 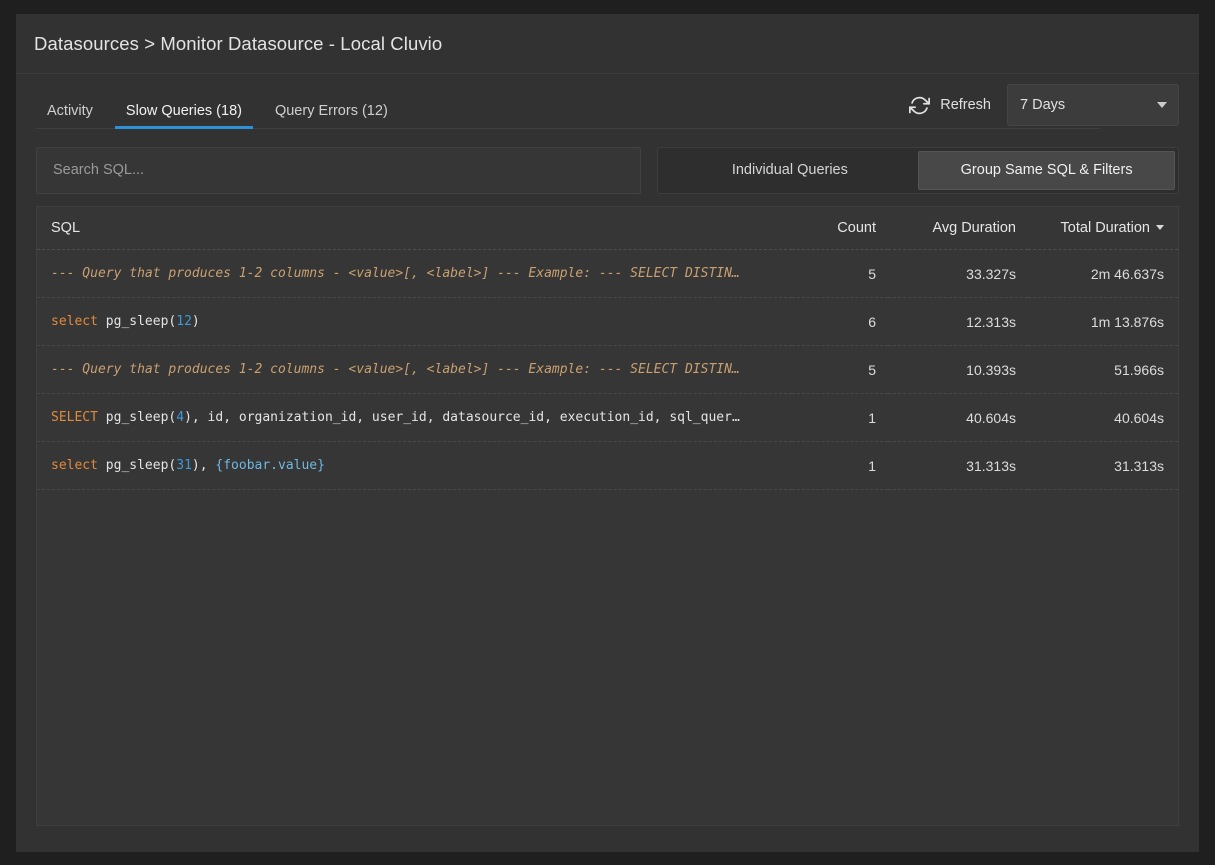 I want to click on chevron-down-icon, so click(x=1162, y=105).